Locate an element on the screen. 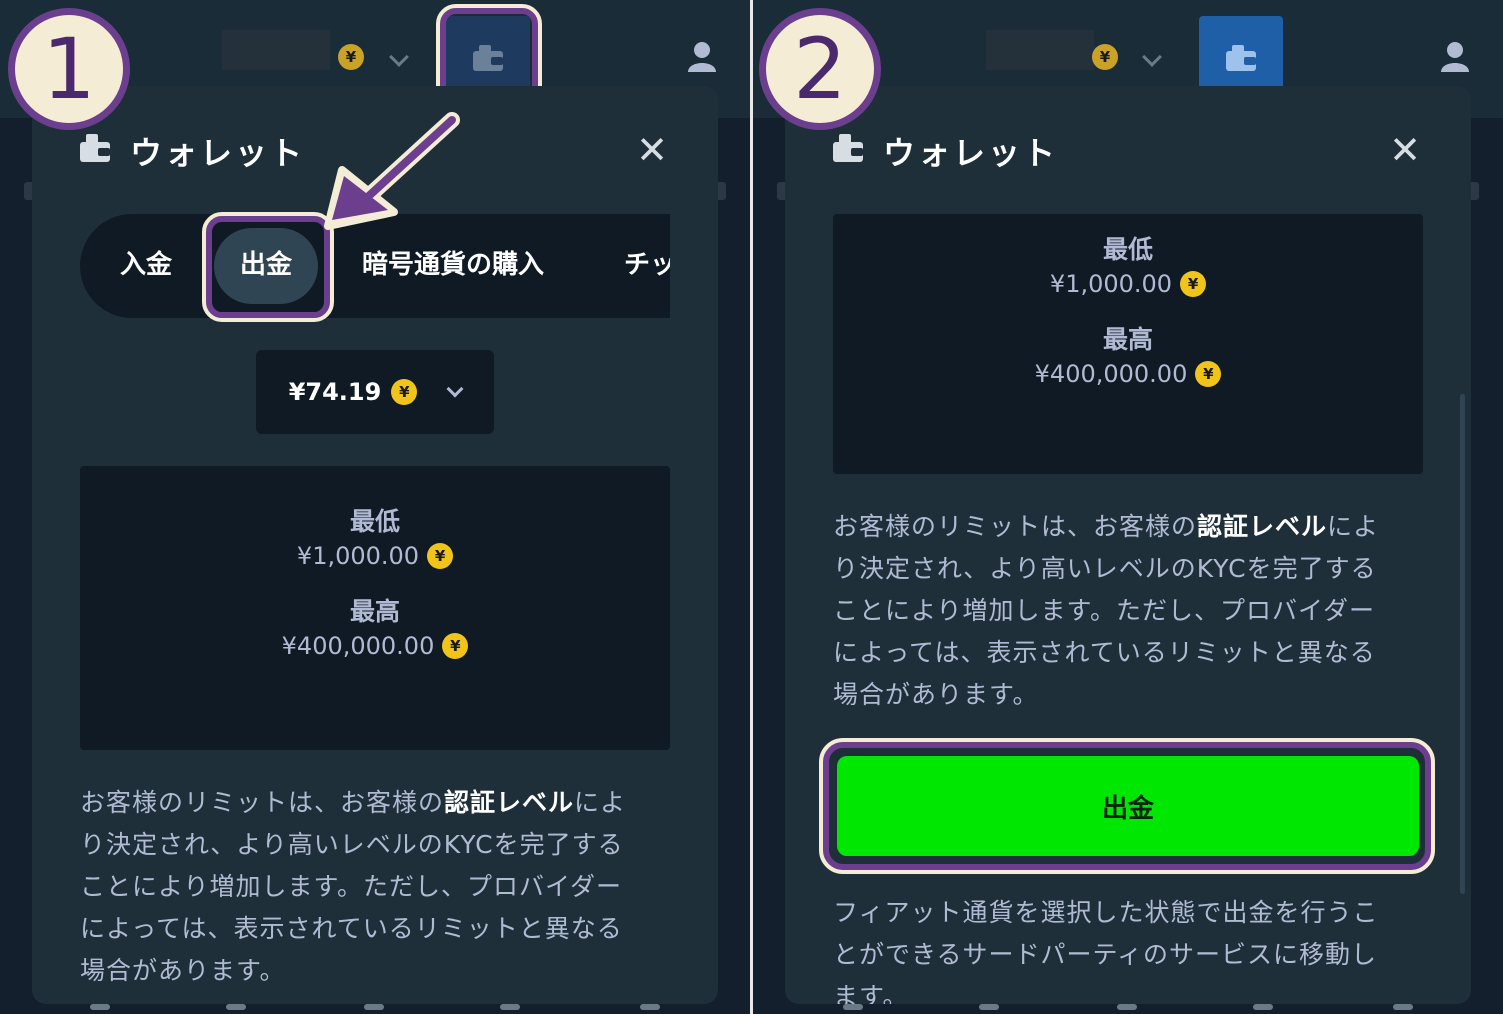 The height and width of the screenshot is (1014, 1503). withdraw-button-highlight is located at coordinates (1127, 806).